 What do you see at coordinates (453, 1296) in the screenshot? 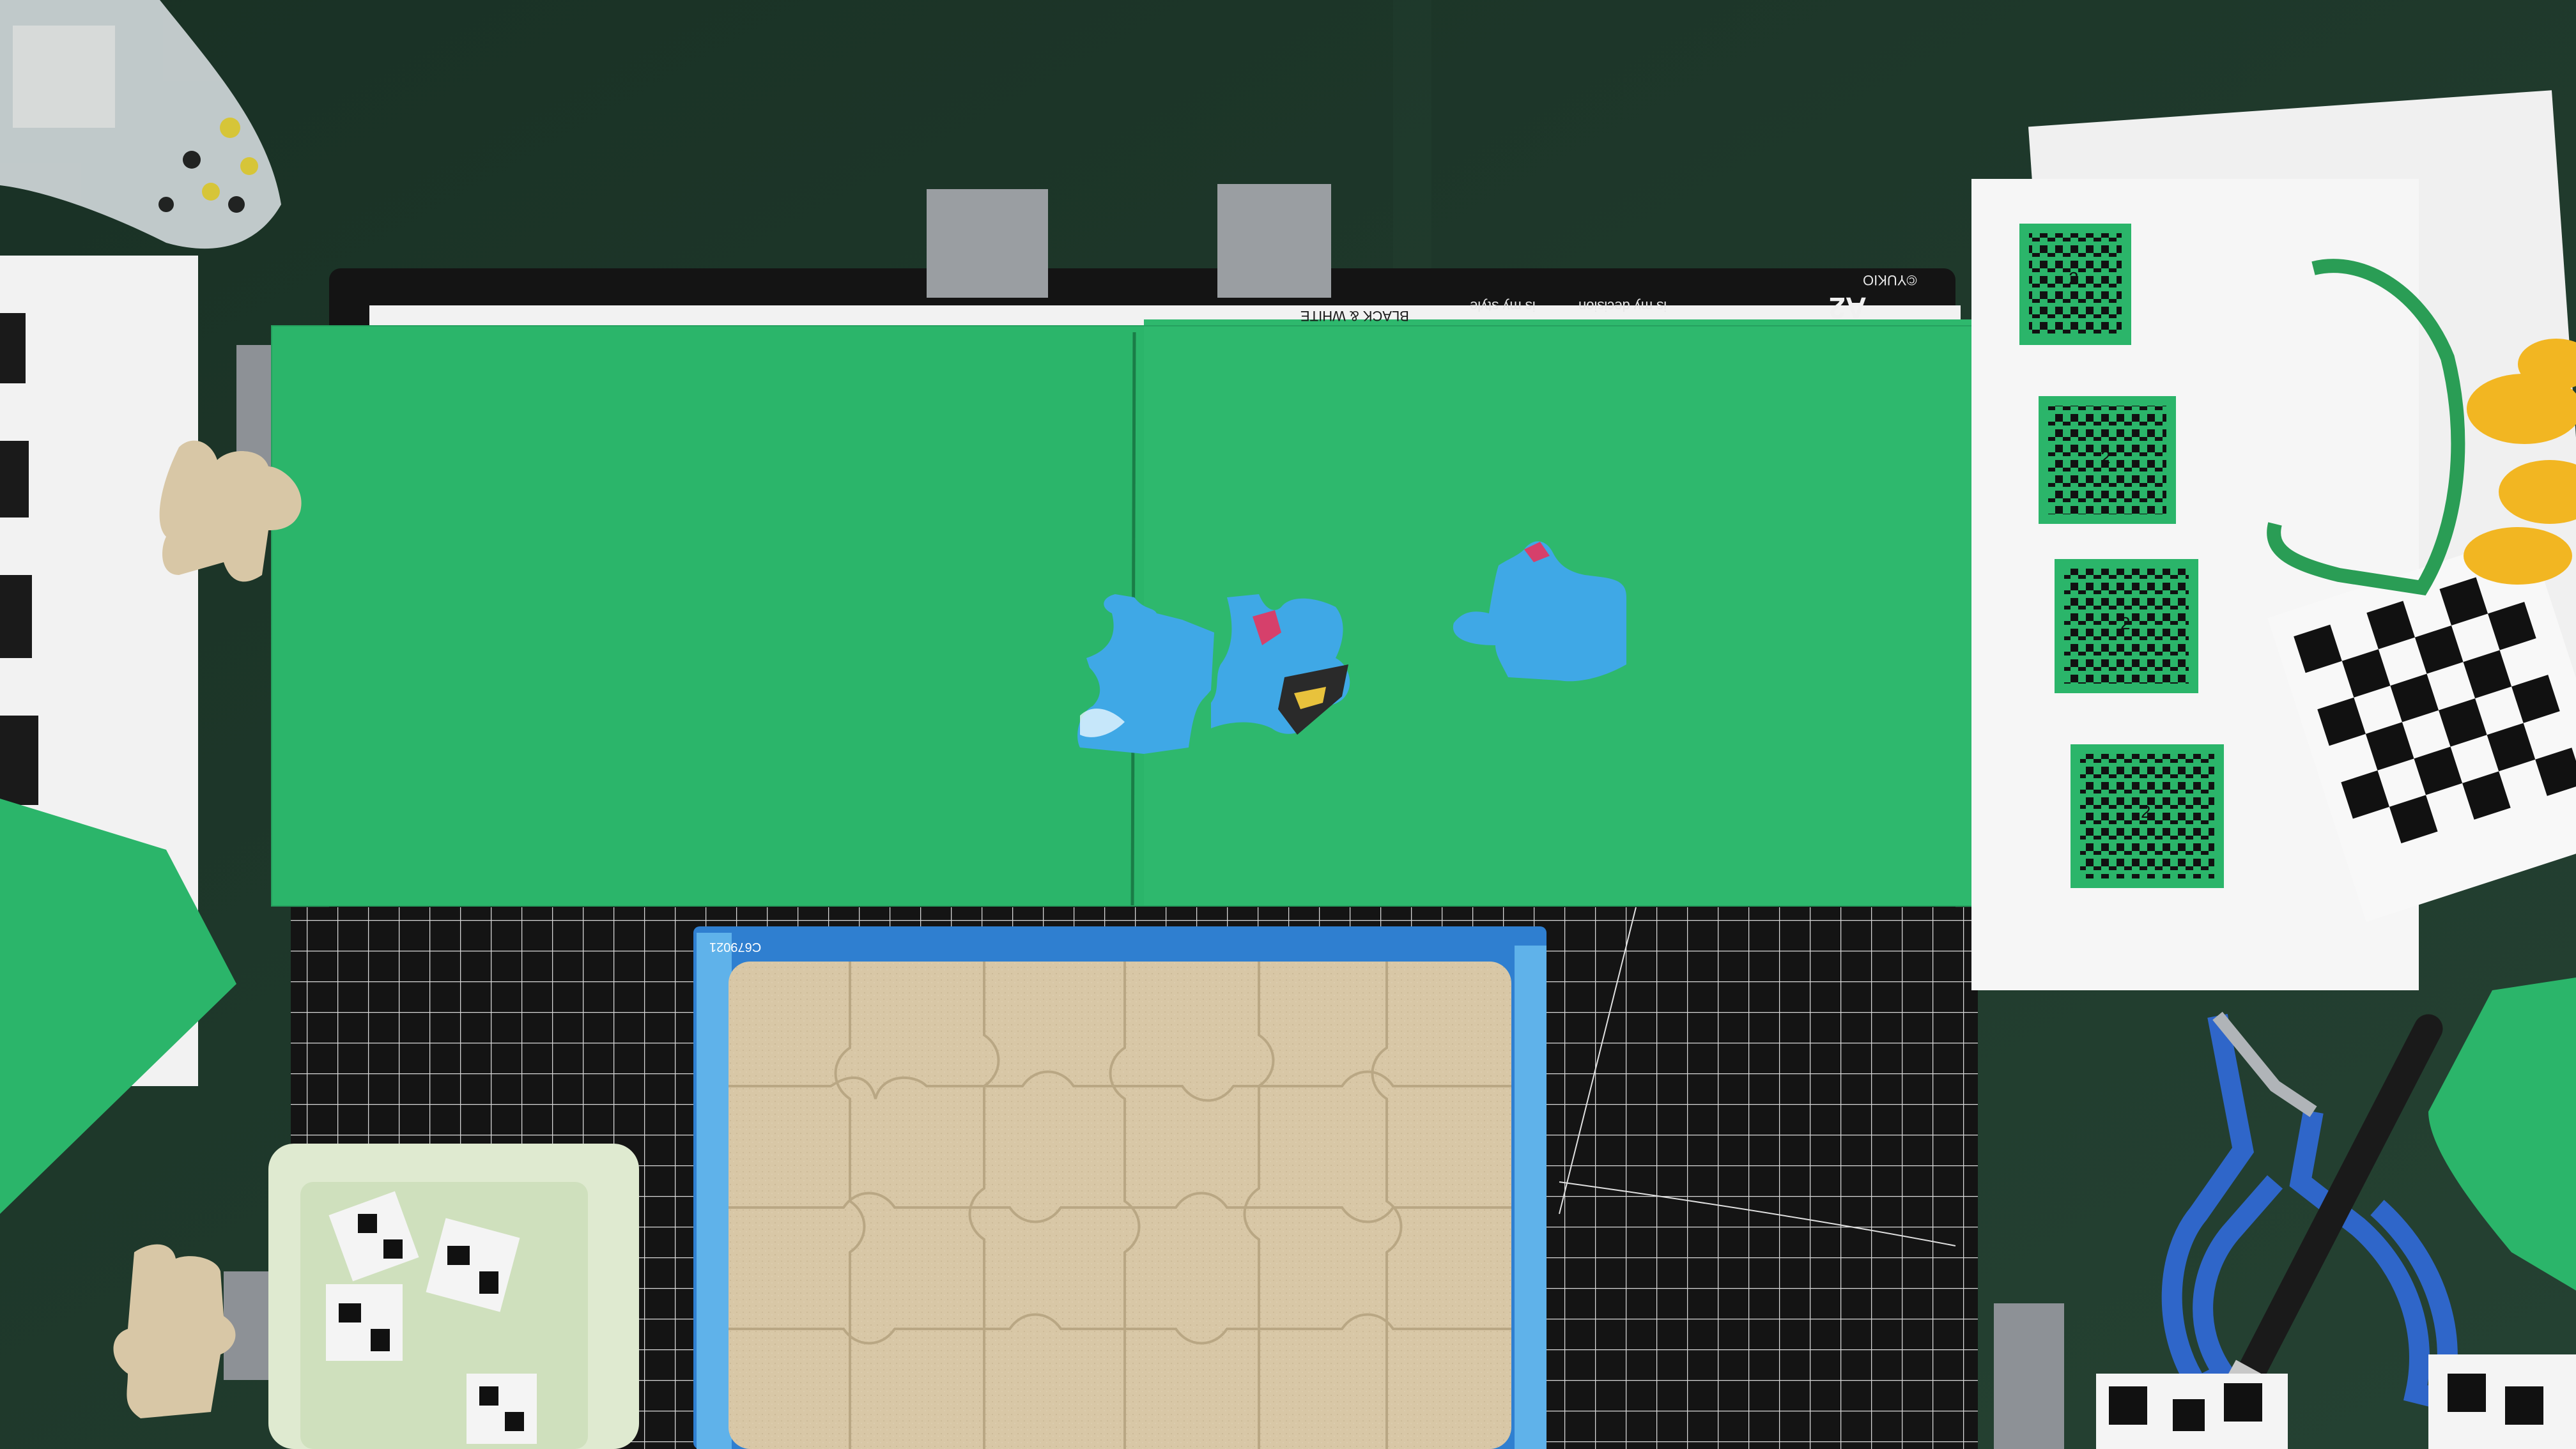
I see `marker-tray` at bounding box center [453, 1296].